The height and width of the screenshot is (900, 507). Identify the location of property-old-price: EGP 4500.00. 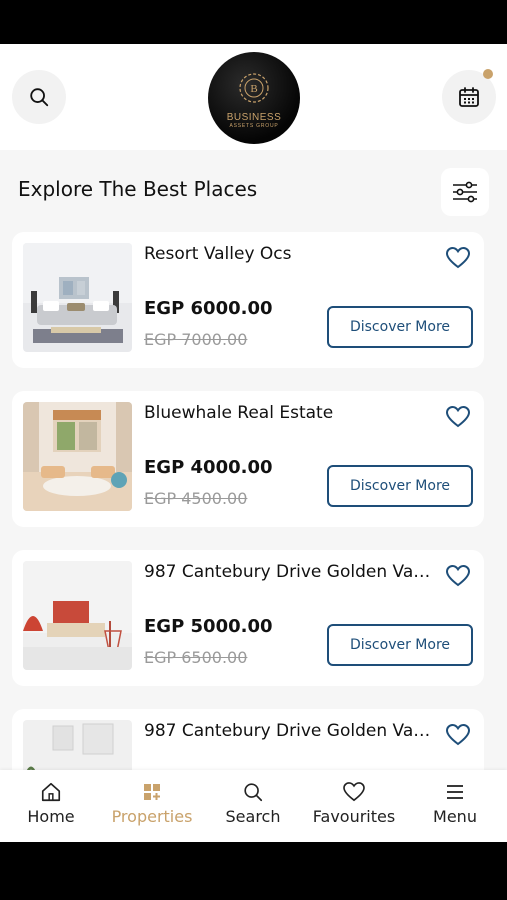
(196, 498).